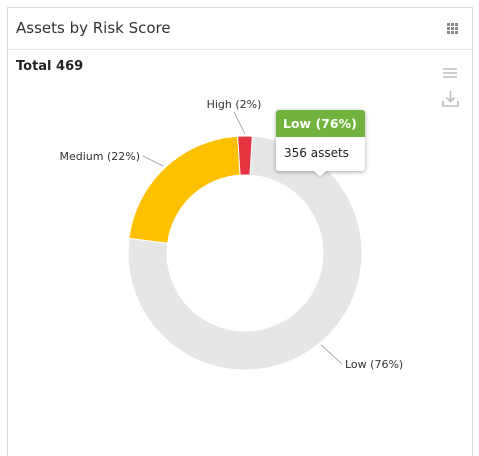 The width and height of the screenshot is (479, 456). What do you see at coordinates (320, 174) in the screenshot?
I see `tooltip-arrow` at bounding box center [320, 174].